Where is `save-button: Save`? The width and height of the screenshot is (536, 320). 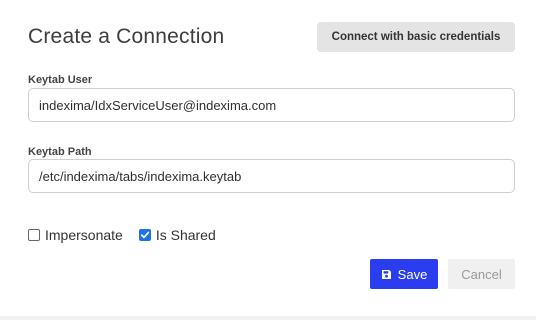
save-button: Save is located at coordinates (404, 274).